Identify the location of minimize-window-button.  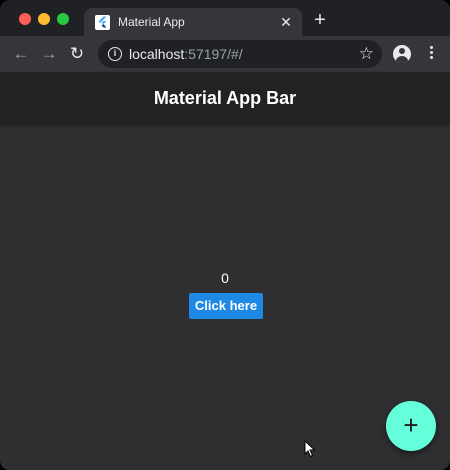
(44, 19).